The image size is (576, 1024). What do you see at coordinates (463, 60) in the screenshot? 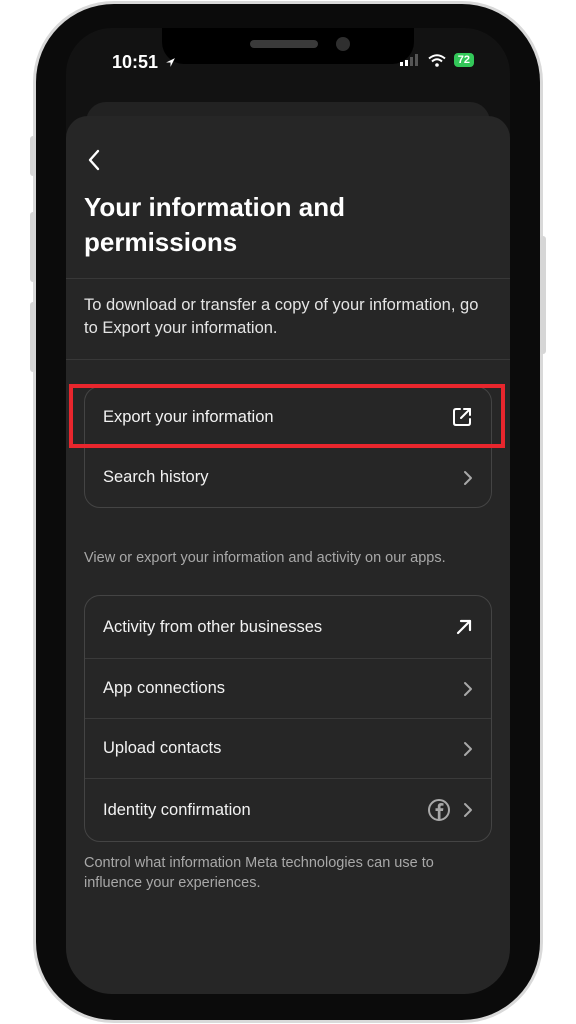
I see `battery-badge: 72` at bounding box center [463, 60].